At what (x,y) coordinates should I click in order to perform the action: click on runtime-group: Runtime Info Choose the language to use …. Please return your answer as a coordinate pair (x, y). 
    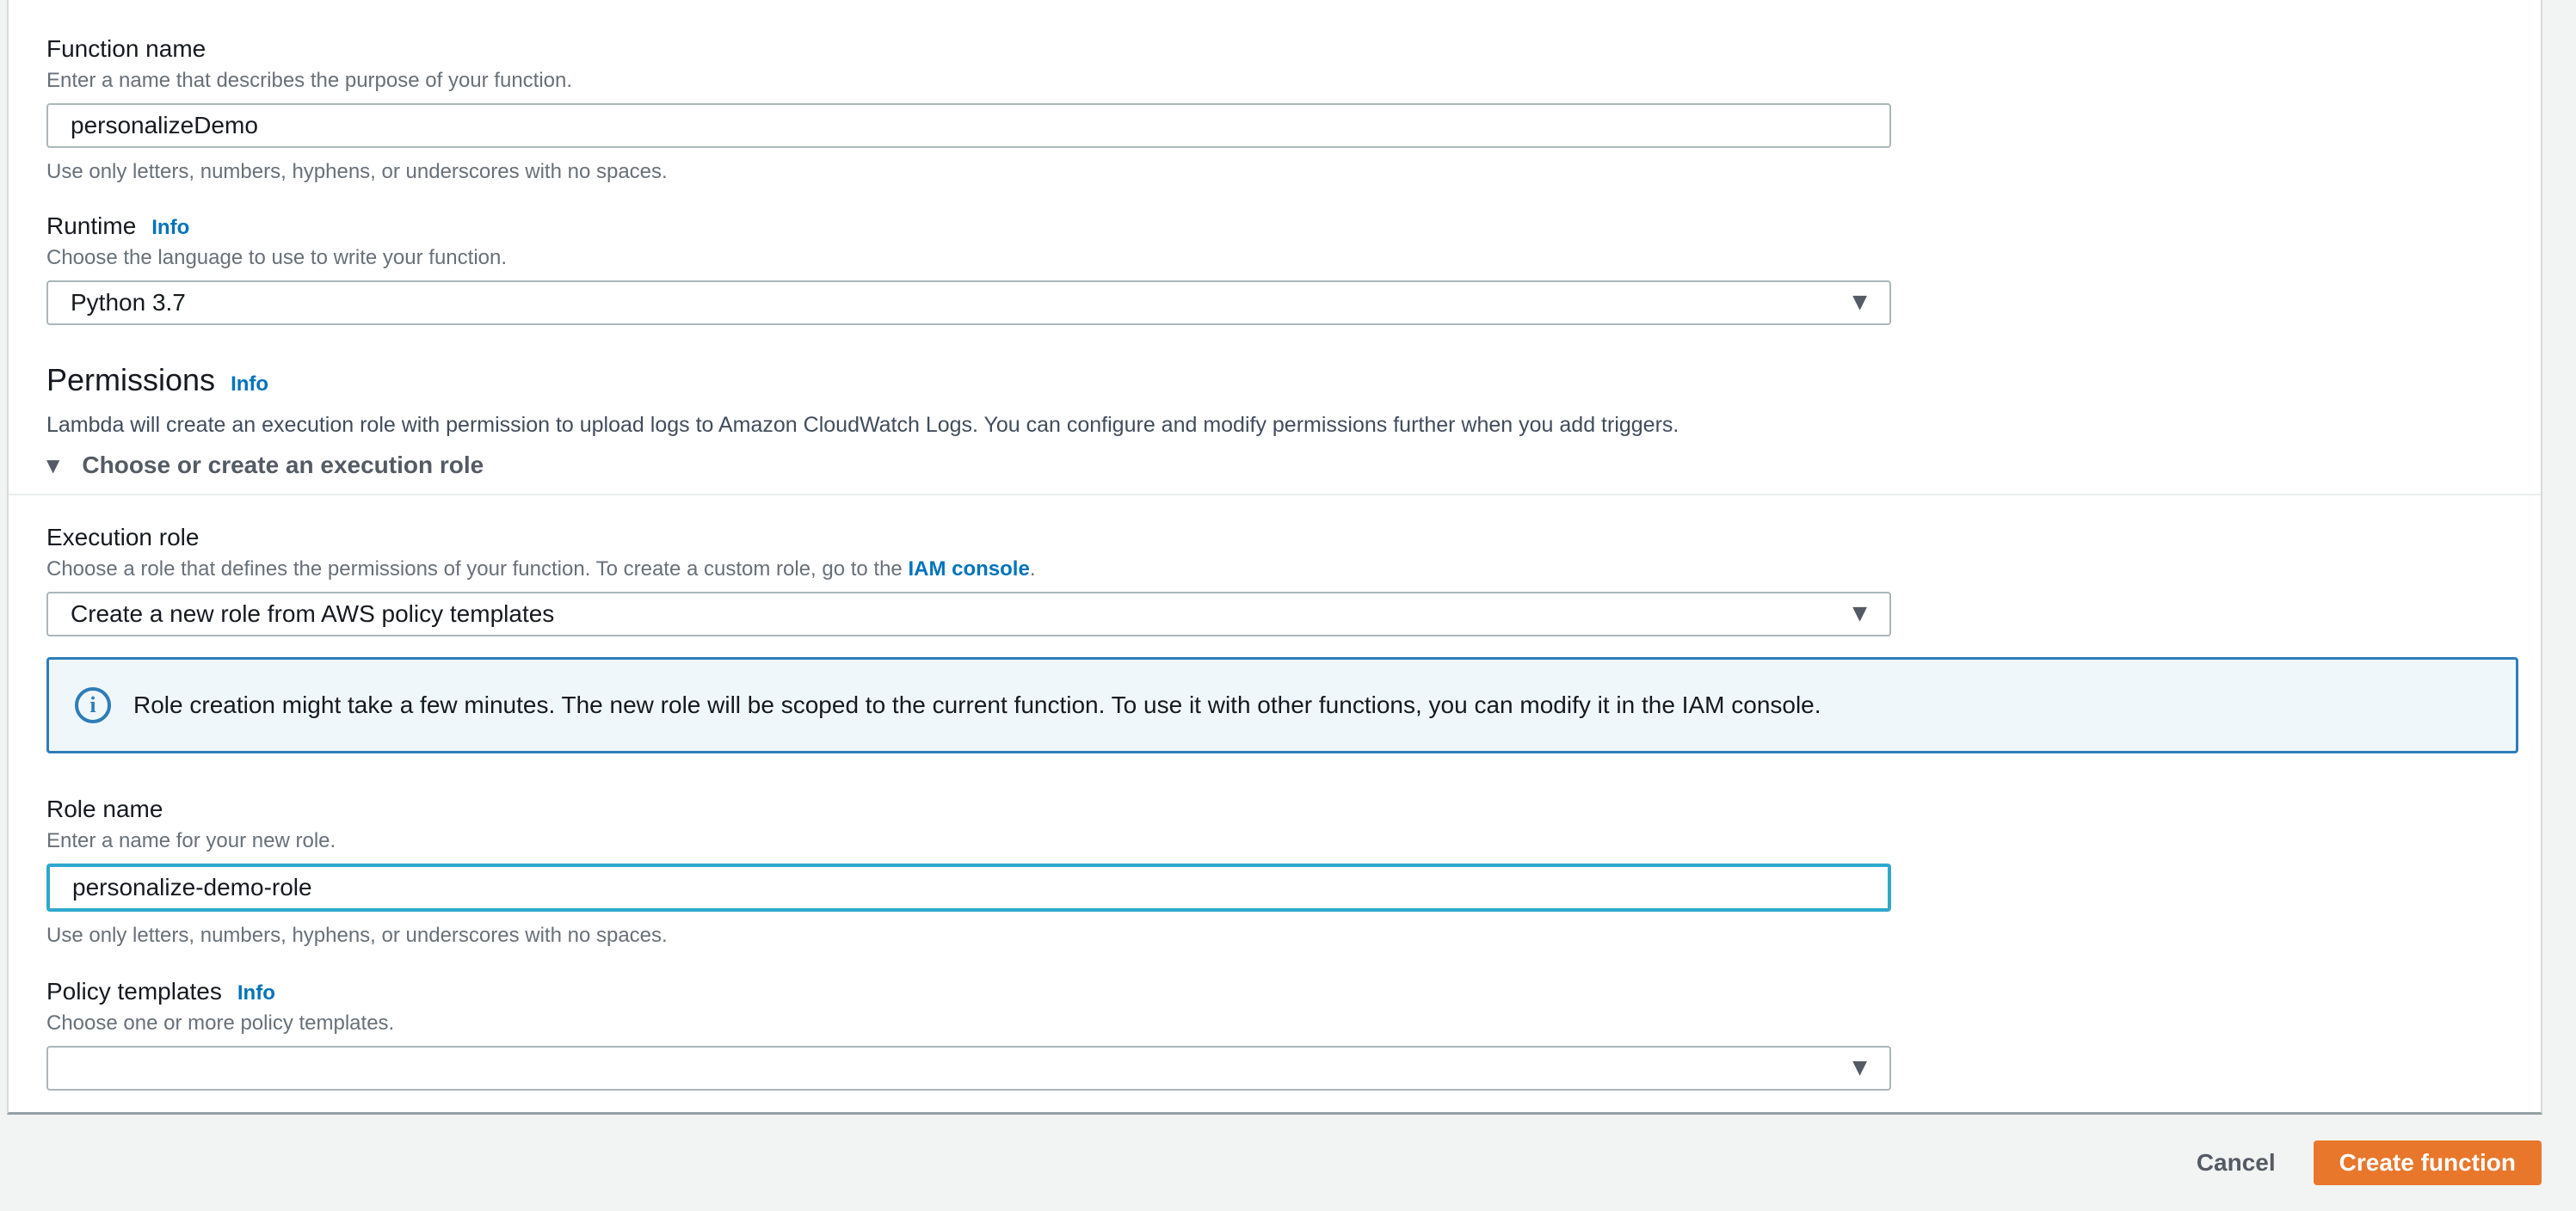
    Looking at the image, I should click on (1293, 267).